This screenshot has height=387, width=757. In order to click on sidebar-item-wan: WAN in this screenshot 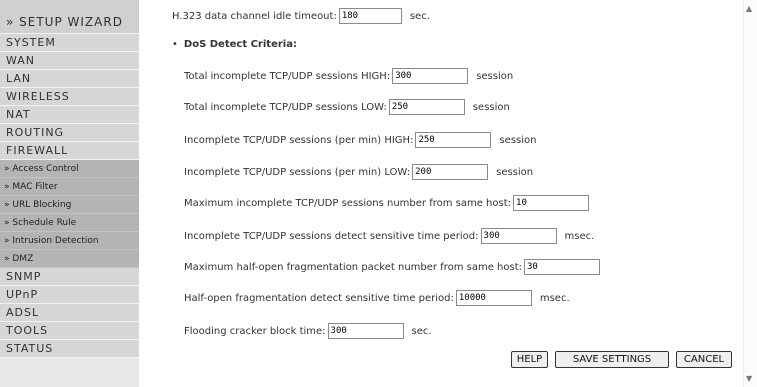, I will do `click(69, 61)`.